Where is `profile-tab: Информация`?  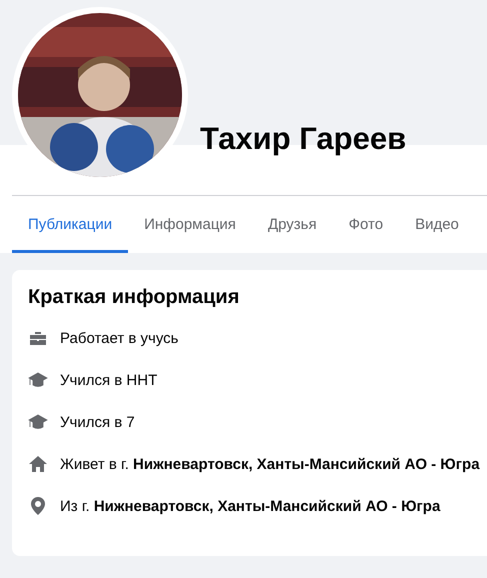
profile-tab: Информация is located at coordinates (190, 224).